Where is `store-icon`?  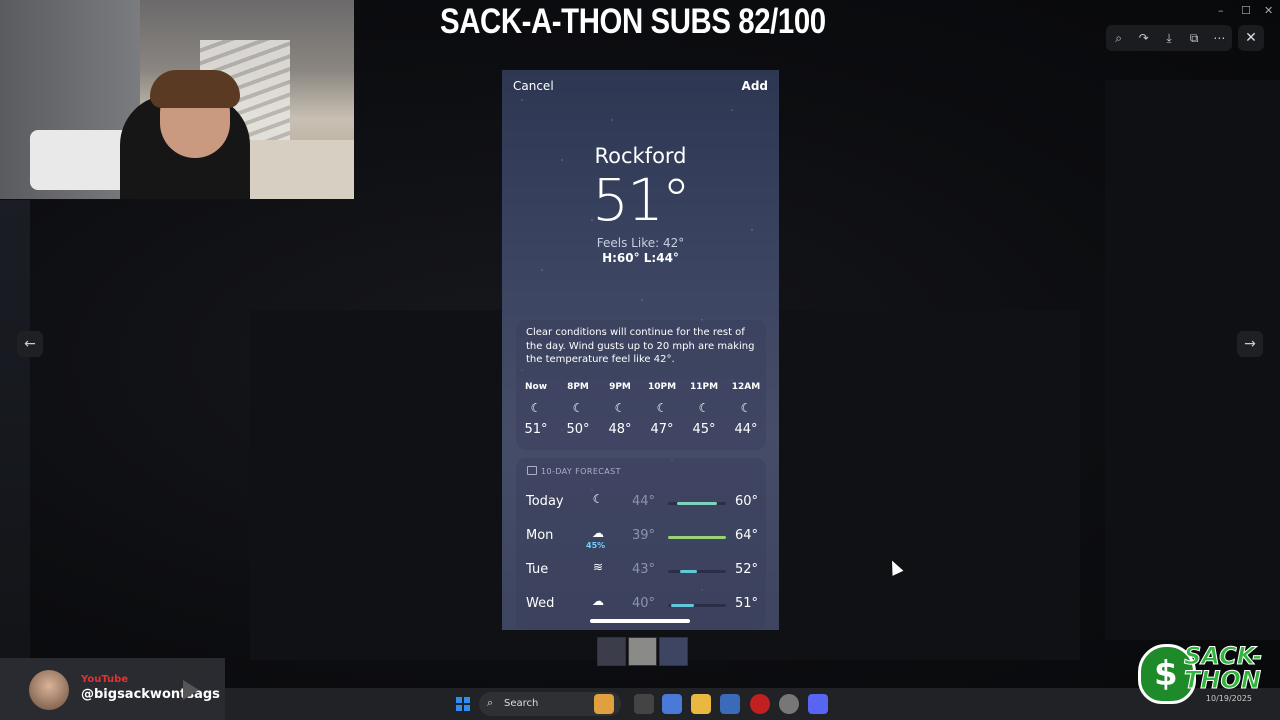 store-icon is located at coordinates (730, 704).